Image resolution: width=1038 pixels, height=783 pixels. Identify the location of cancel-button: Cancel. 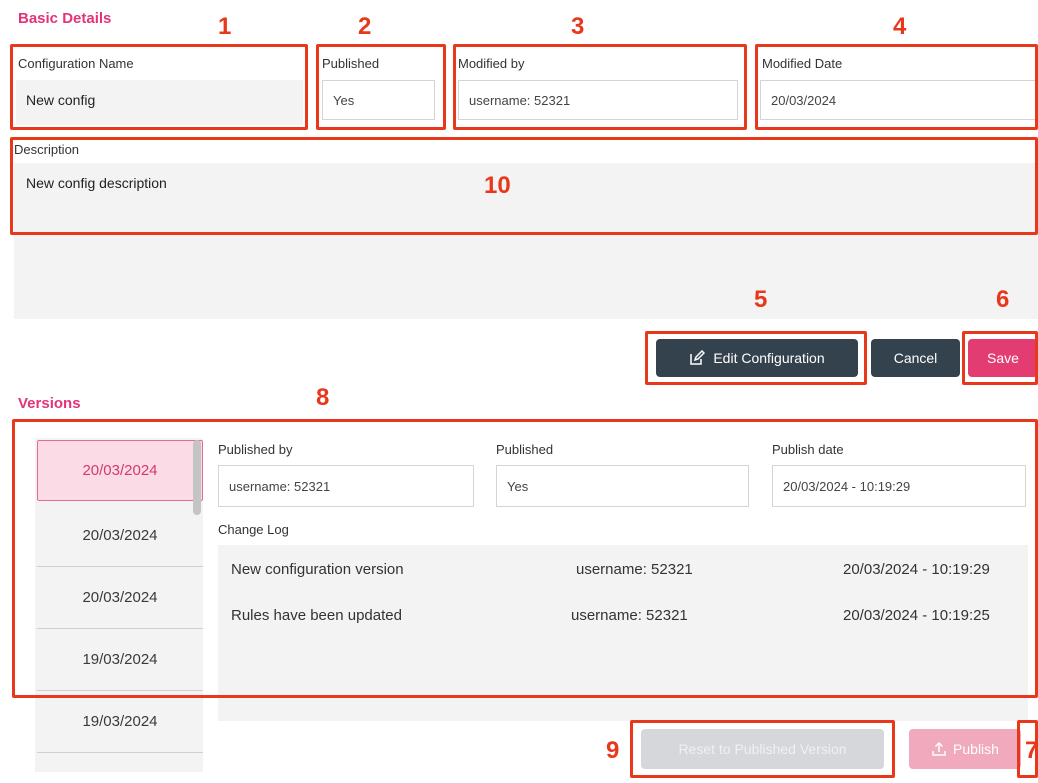
(915, 358).